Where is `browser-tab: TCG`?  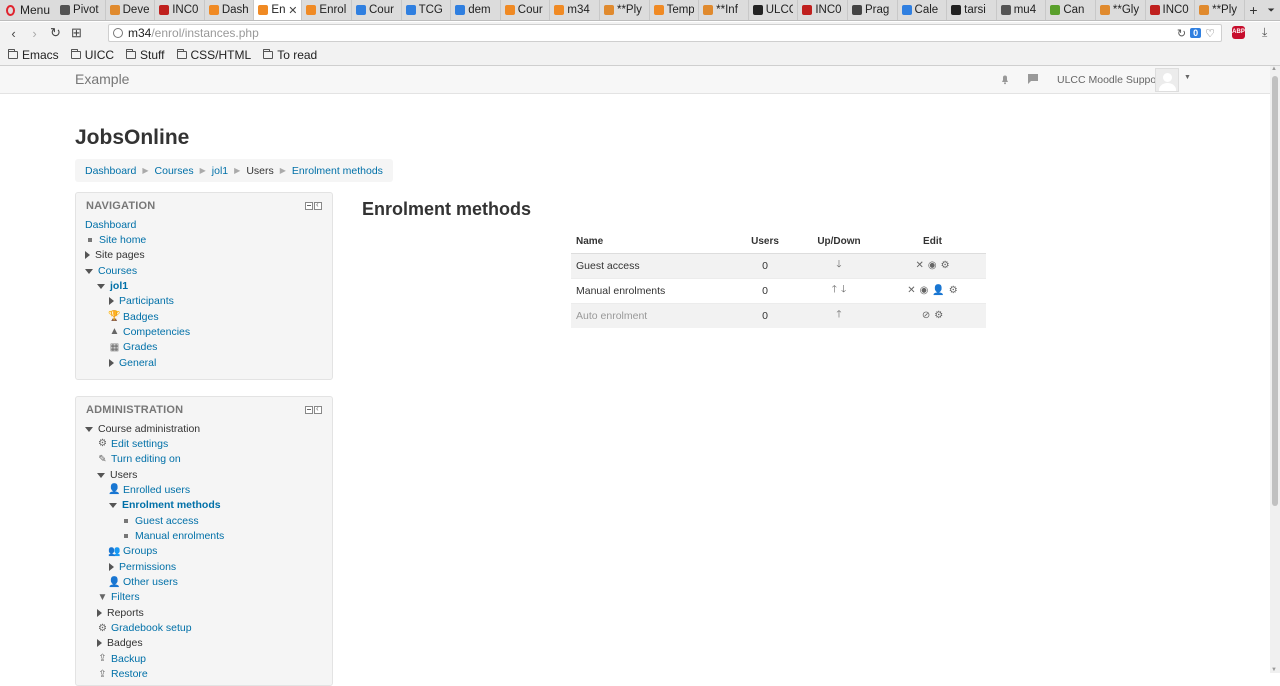
browser-tab: TCG is located at coordinates (427, 10).